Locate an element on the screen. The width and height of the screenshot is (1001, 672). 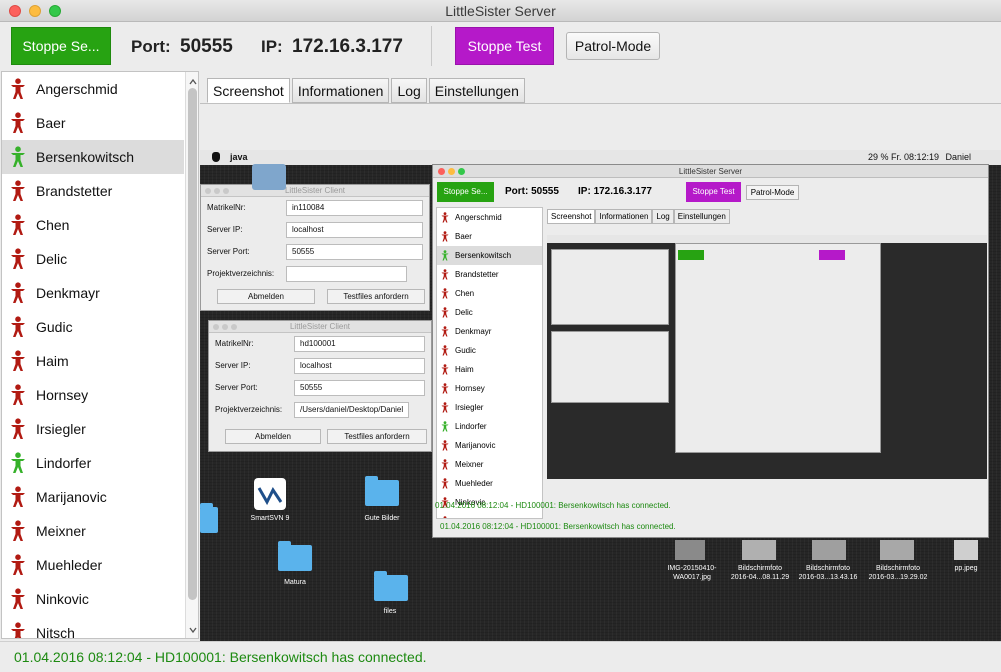
remote-patrol-button: Patrol-Mode is located at coordinates (772, 192).